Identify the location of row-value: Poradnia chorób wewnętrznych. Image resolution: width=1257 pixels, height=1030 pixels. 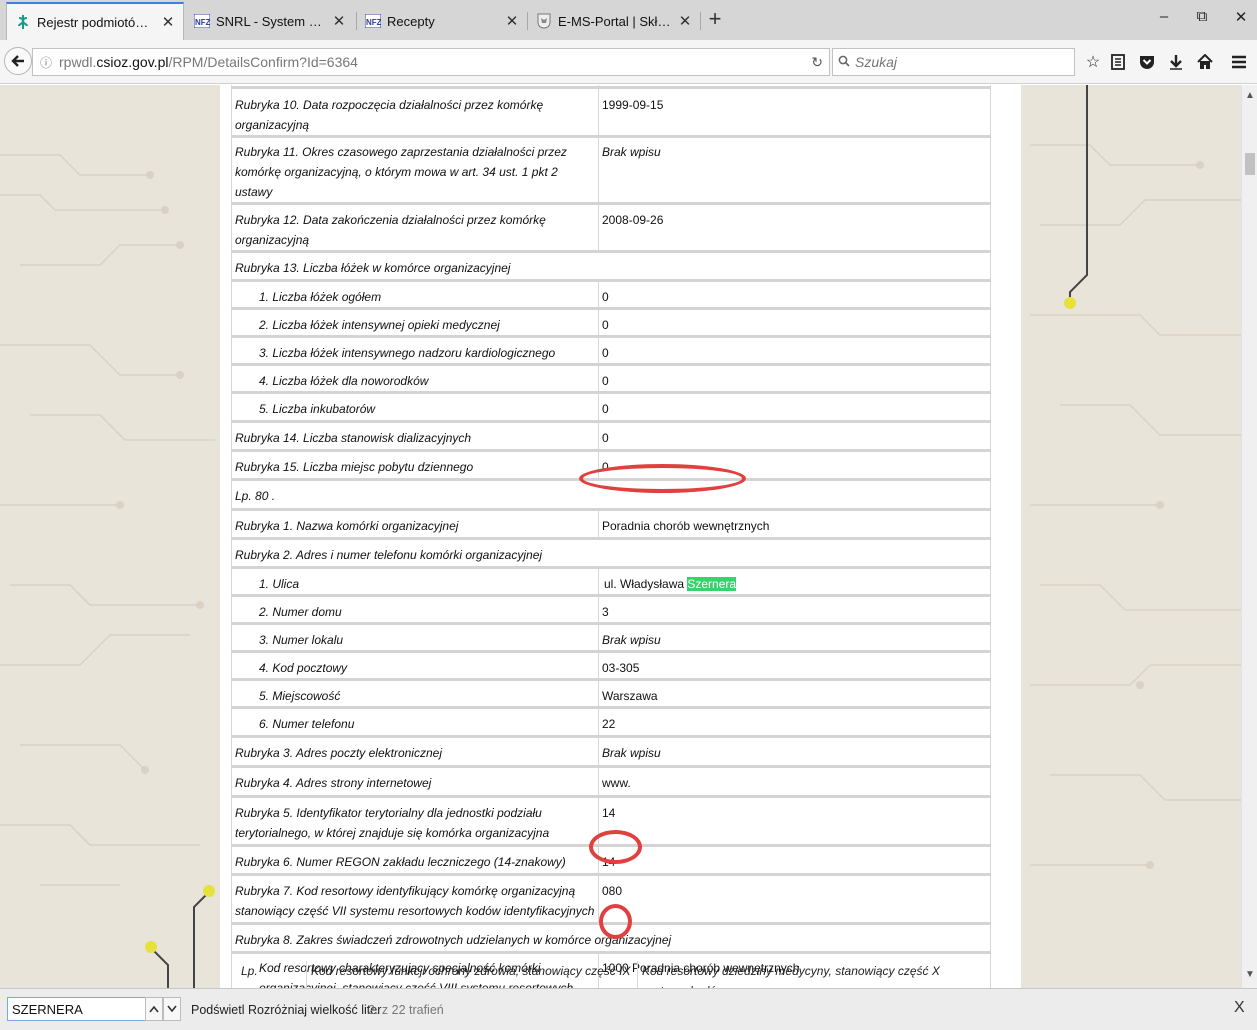
(794, 524).